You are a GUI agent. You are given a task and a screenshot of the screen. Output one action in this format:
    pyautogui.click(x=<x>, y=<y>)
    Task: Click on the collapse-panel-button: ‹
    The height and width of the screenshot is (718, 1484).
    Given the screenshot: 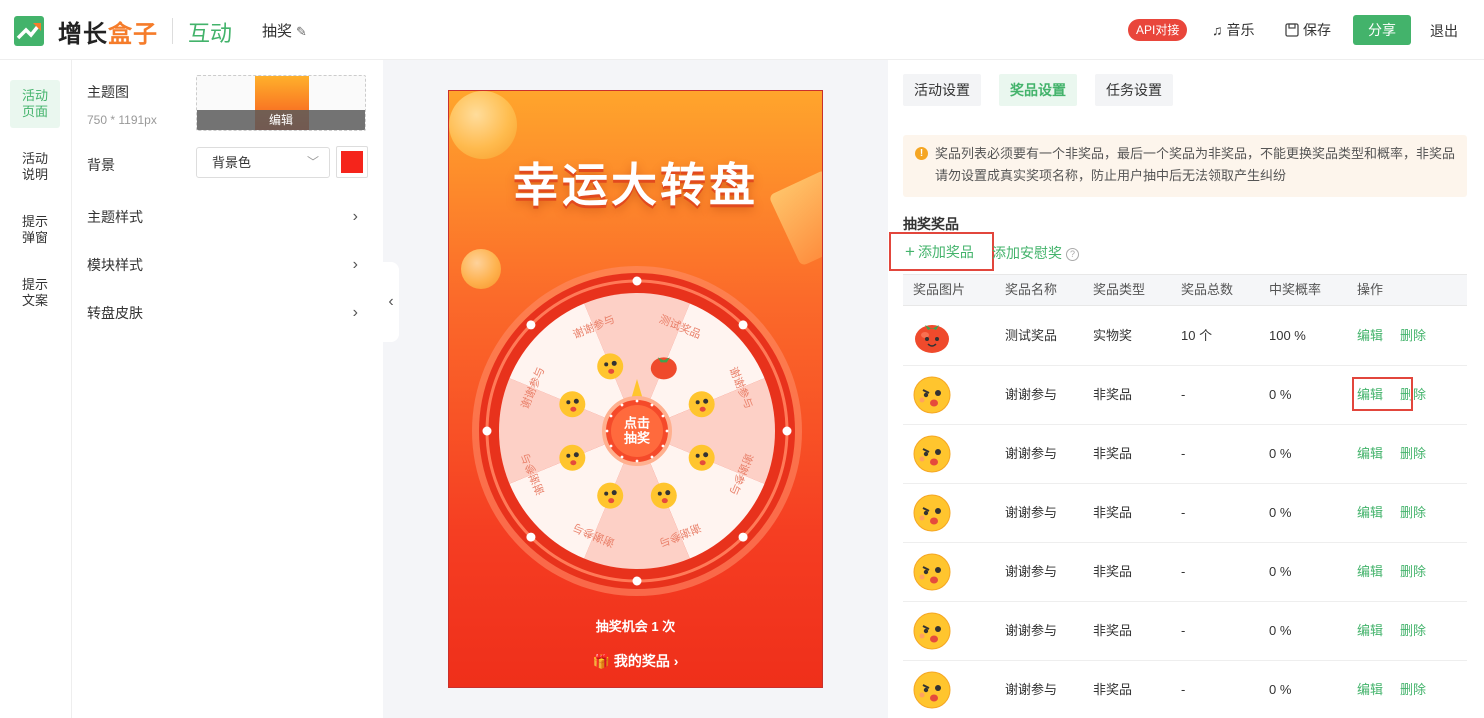 What is the action you would take?
    pyautogui.click(x=391, y=302)
    